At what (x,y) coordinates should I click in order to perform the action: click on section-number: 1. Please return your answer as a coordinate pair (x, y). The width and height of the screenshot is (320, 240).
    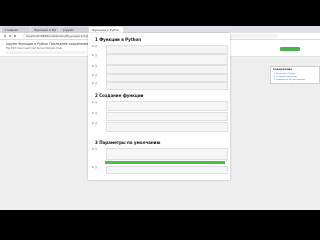
    Looking at the image, I should click on (96, 39).